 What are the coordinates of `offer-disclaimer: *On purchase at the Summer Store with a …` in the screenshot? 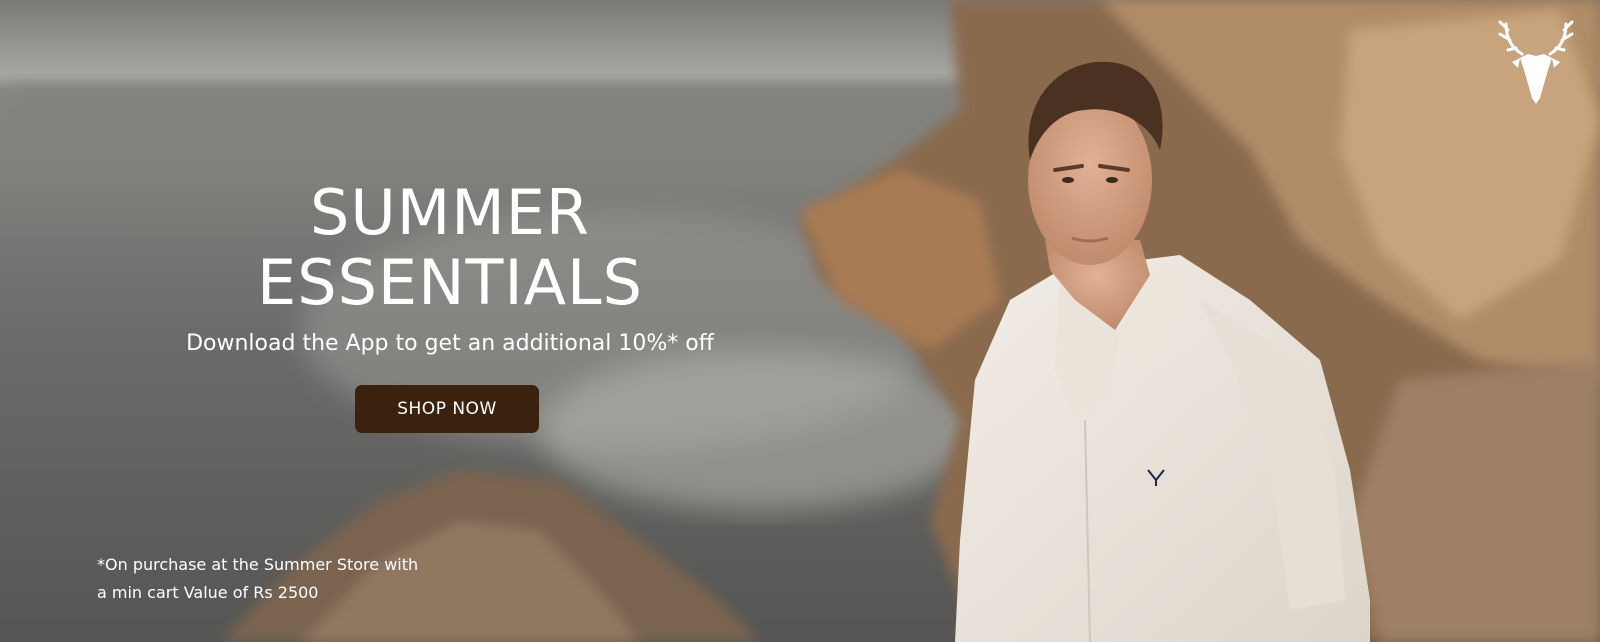 It's located at (307, 579).